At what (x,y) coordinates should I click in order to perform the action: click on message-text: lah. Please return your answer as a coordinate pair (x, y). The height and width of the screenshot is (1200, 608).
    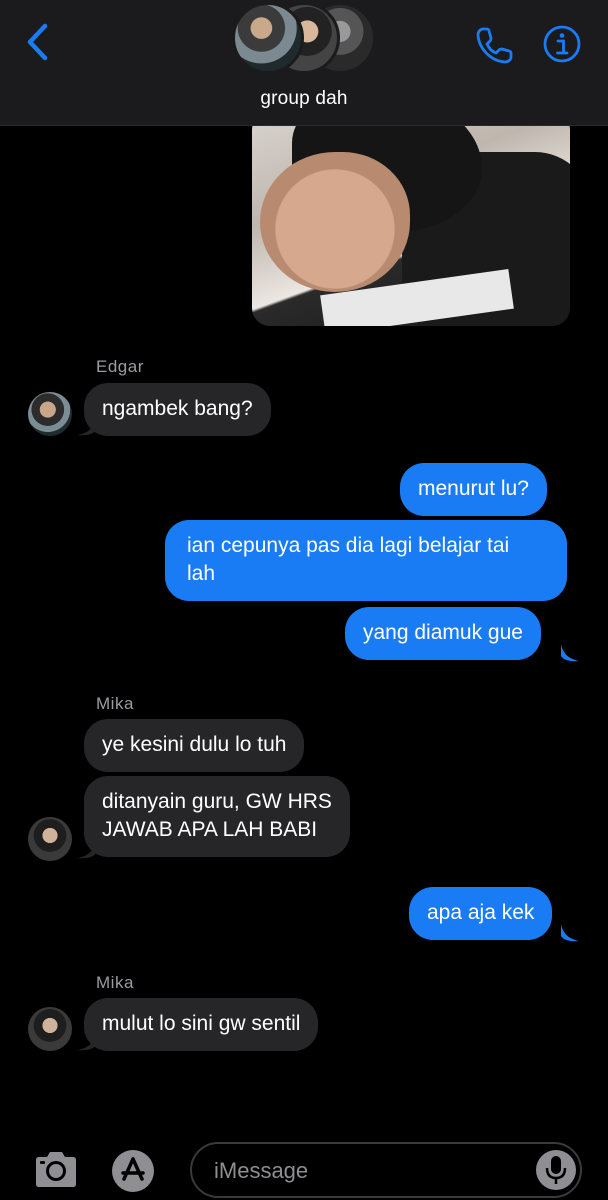
    Looking at the image, I should click on (201, 573).